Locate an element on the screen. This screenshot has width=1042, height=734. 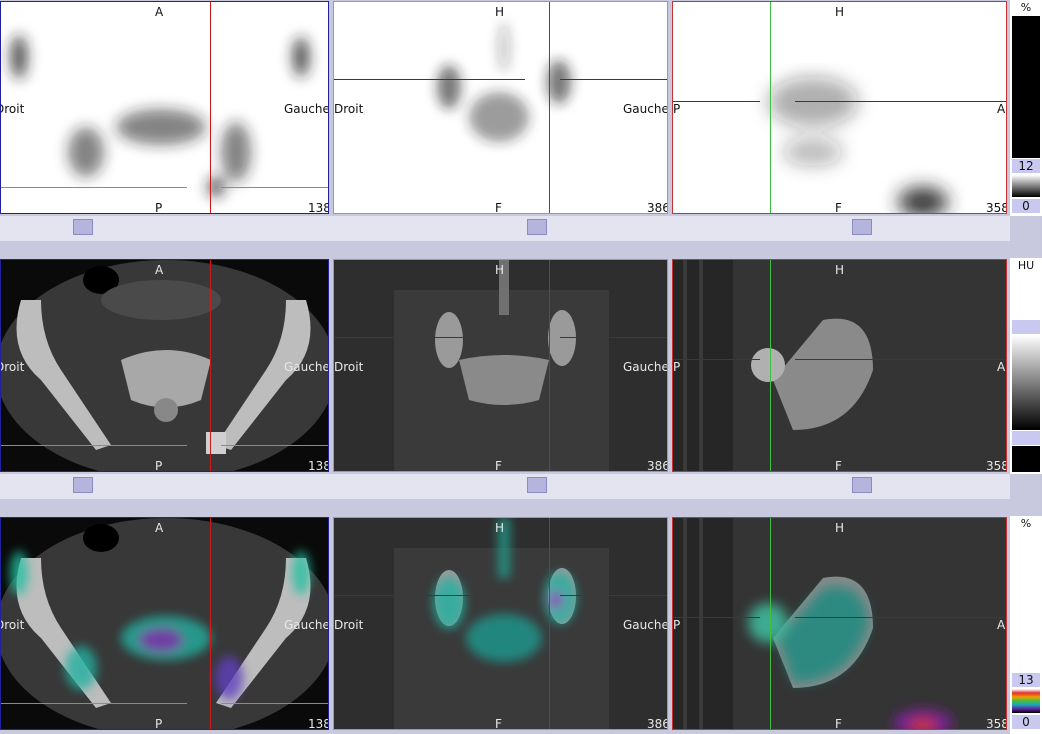
nm-scale-min: 0 is located at coordinates (1026, 206).